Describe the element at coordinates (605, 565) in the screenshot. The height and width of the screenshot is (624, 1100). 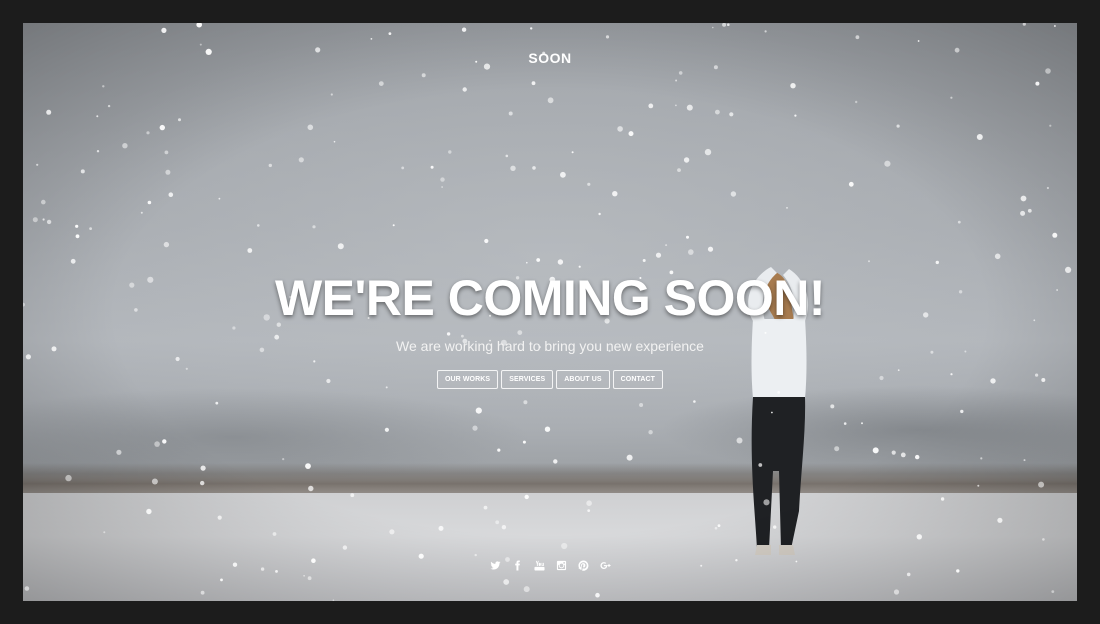
I see `google-plus-icon` at that location.